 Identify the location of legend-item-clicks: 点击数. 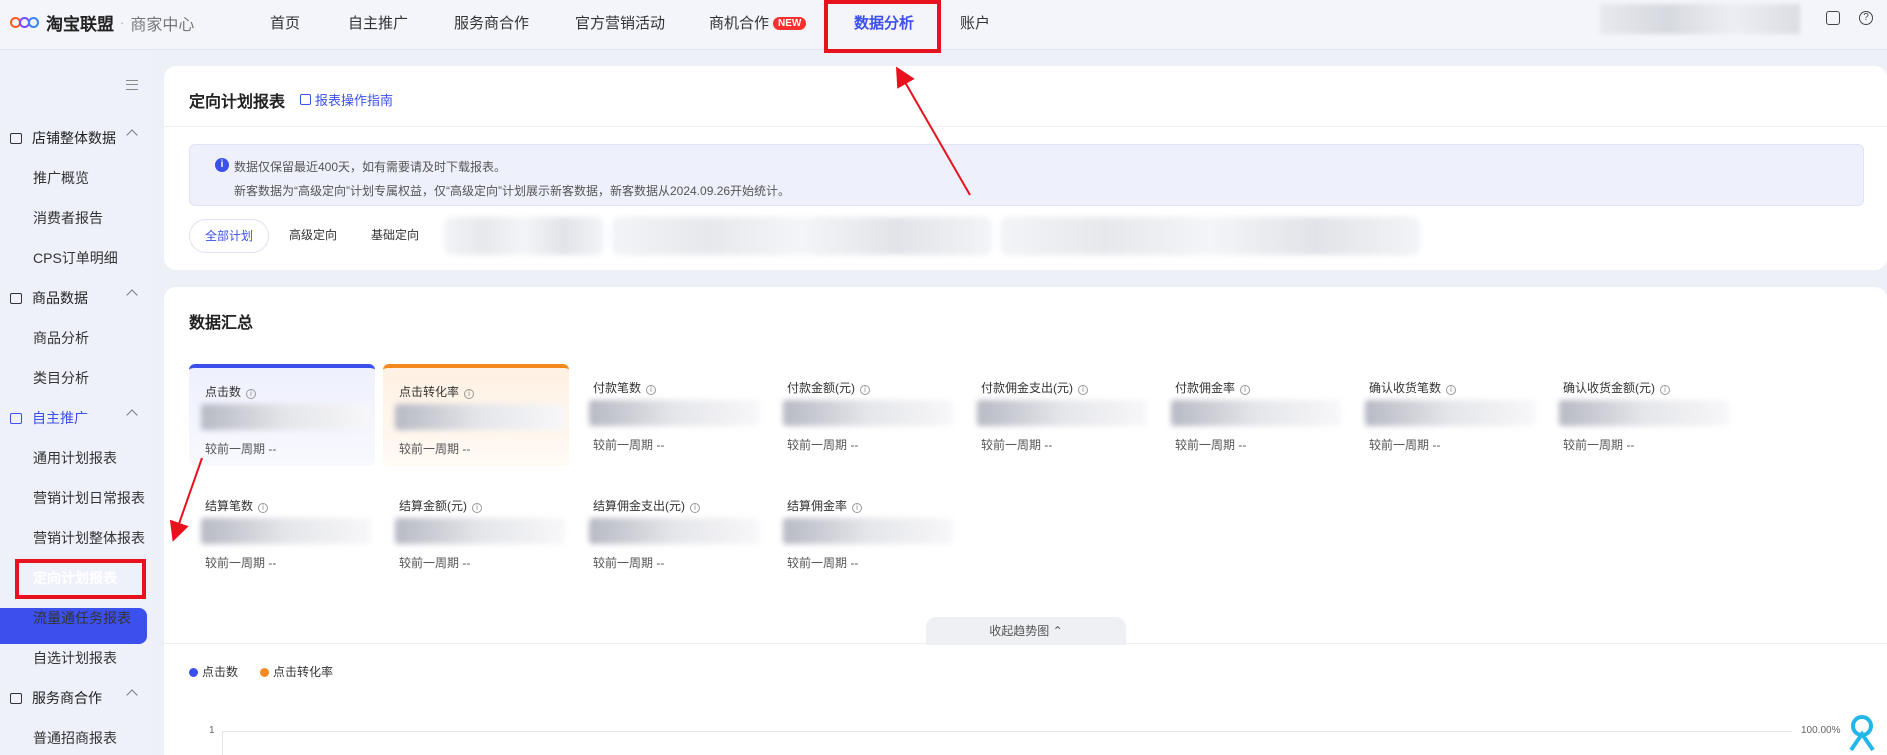
(213, 671).